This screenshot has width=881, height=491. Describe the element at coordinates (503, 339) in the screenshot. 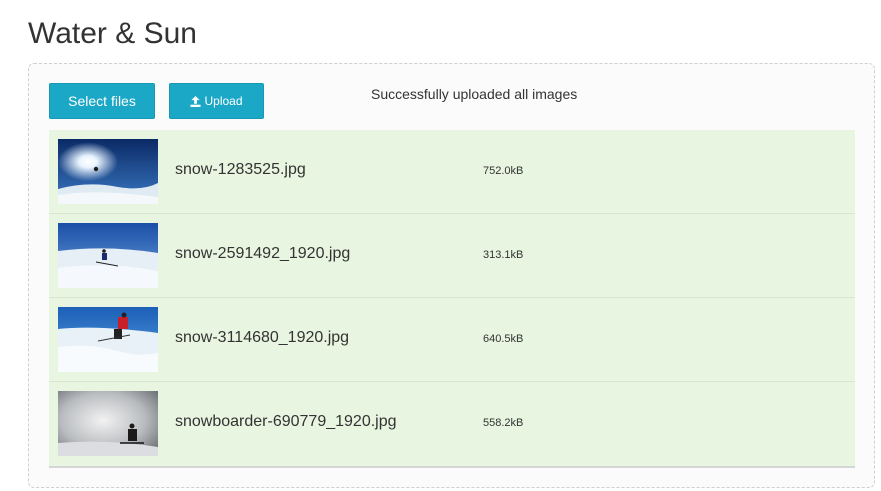

I see `file-size: 640.5kB` at that location.